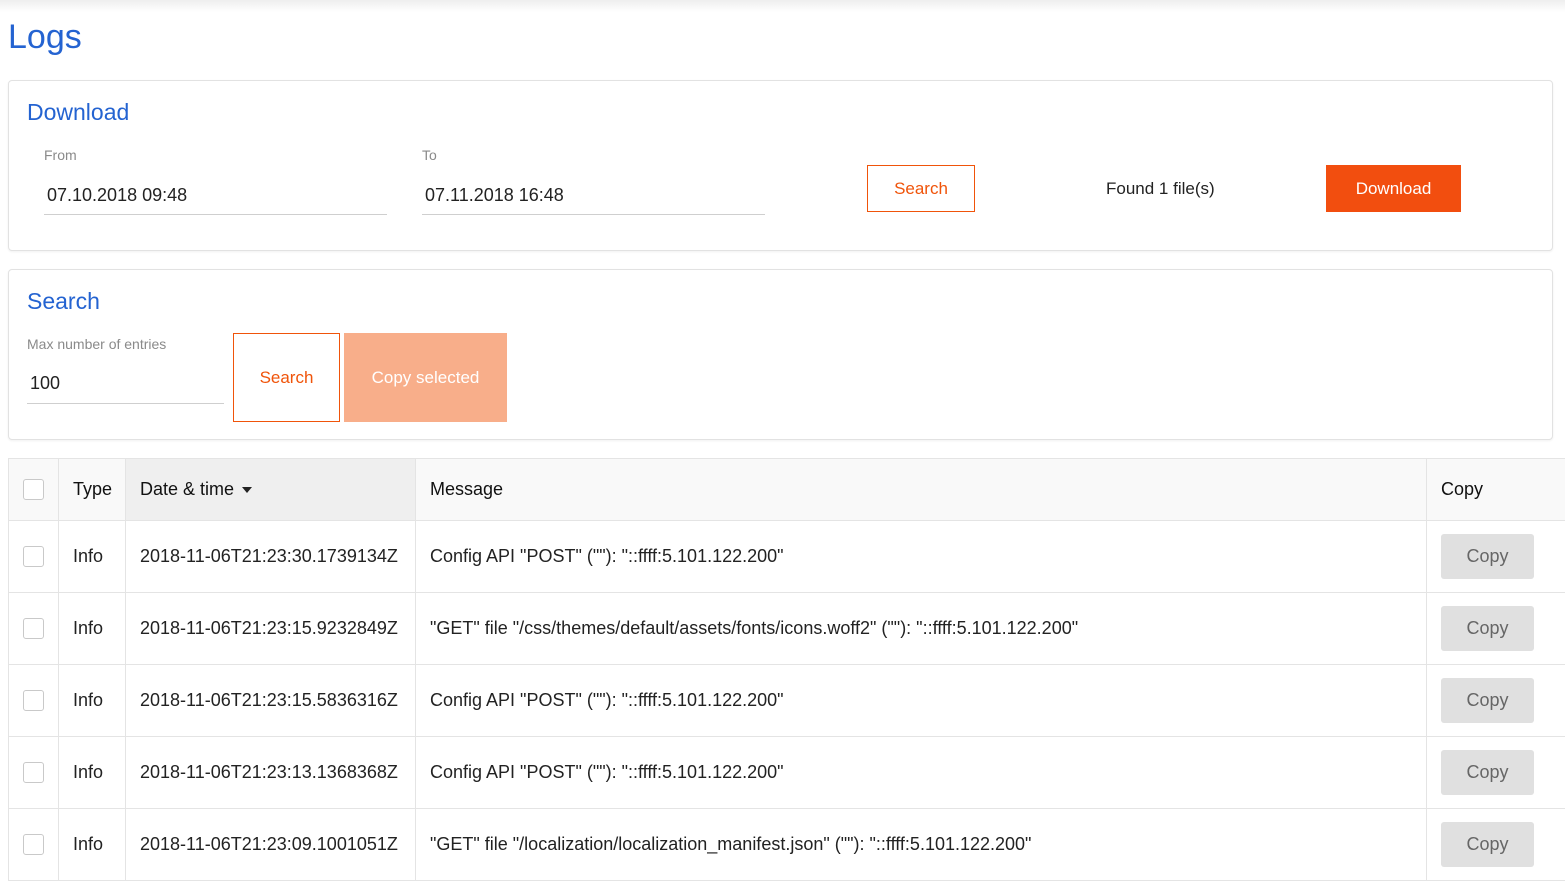 This screenshot has height=881, width=1565. I want to click on top-shadow-bar, so click(782, 6).